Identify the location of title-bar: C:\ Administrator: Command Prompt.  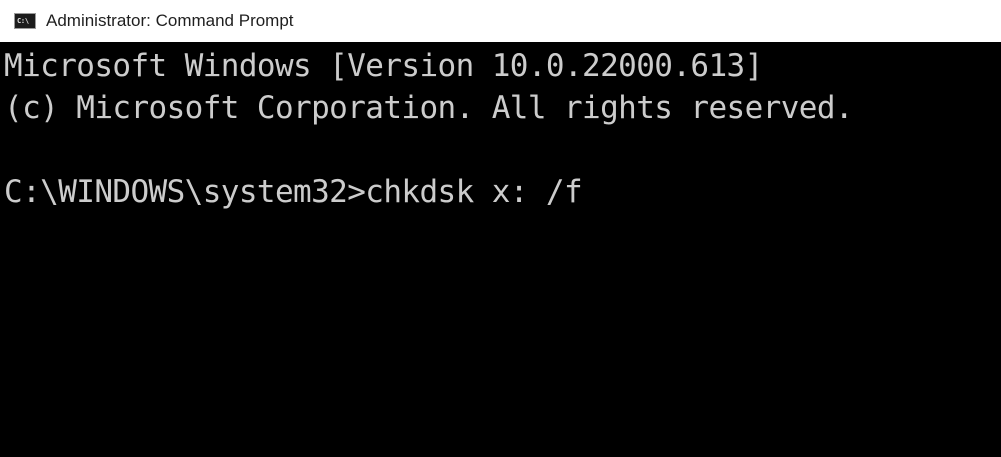
(500, 21).